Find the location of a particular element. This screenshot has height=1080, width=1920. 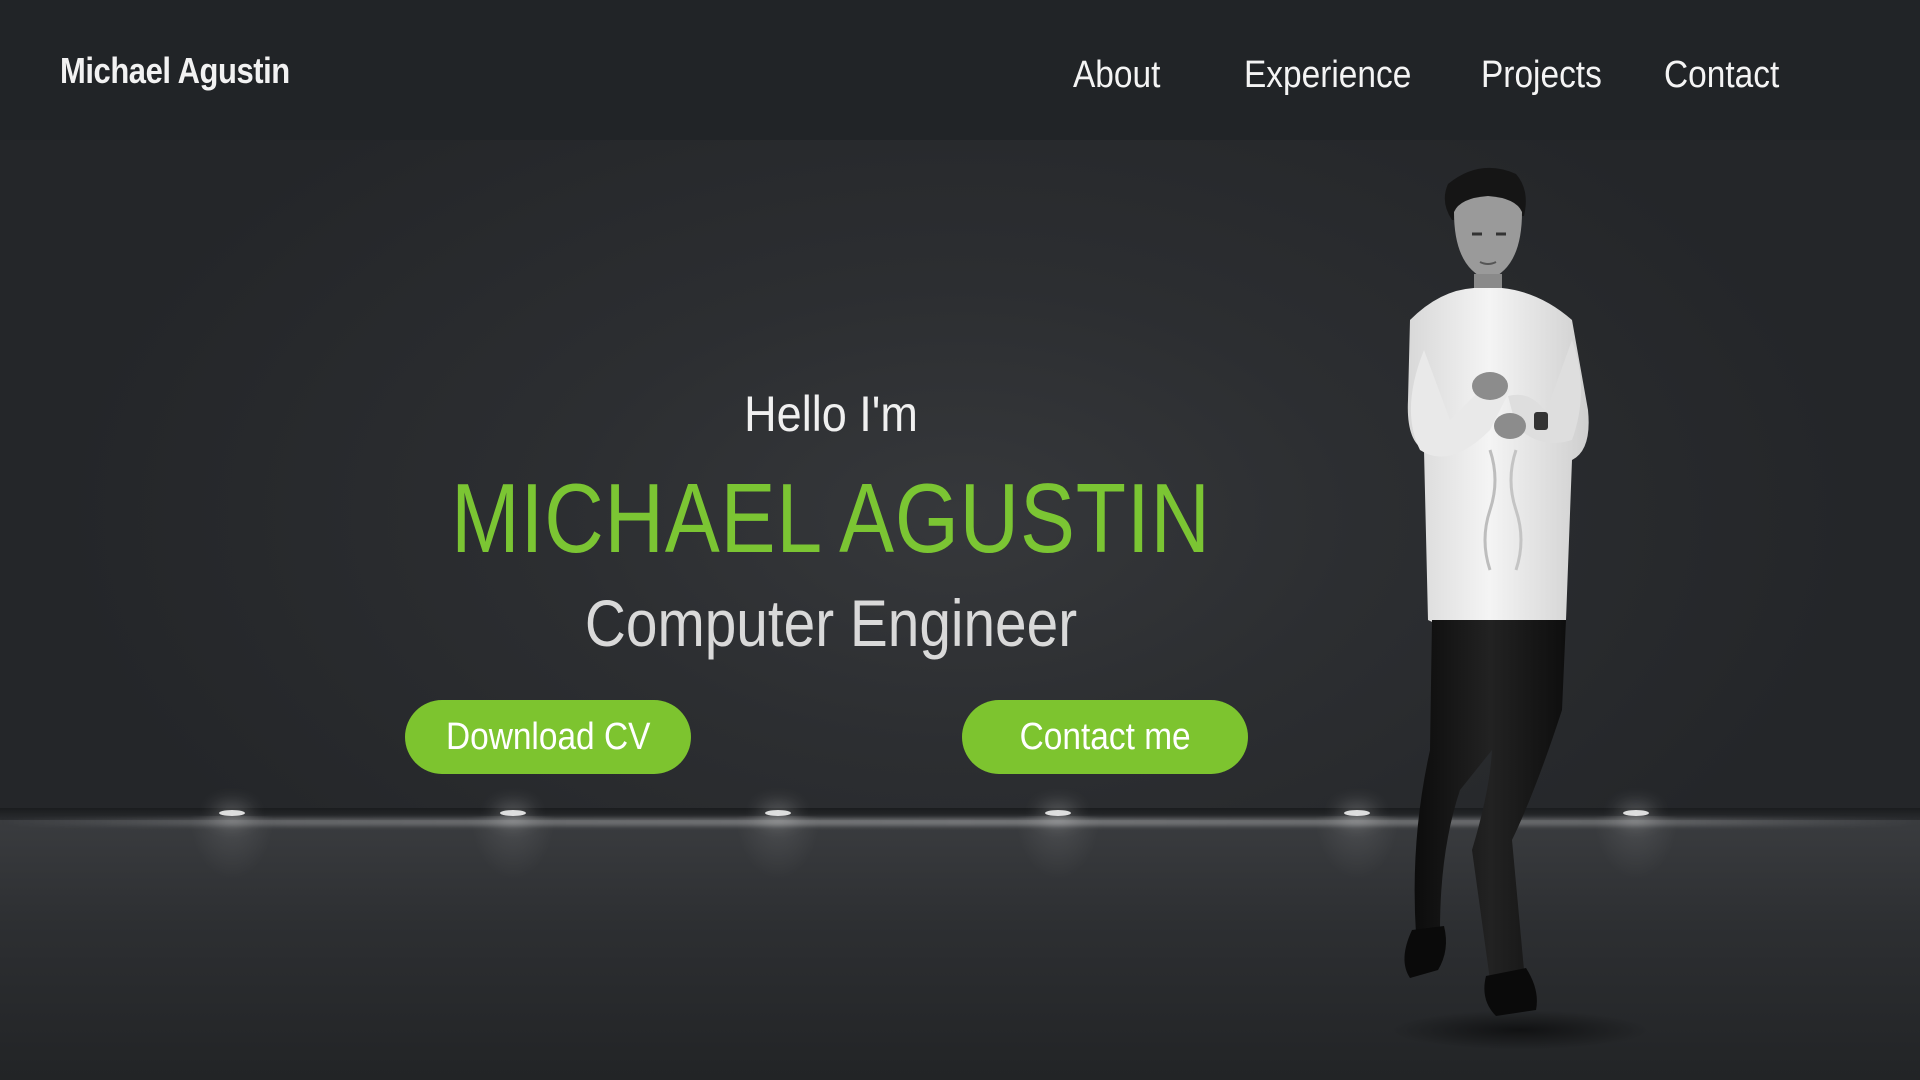

contact-me-button: Contact me is located at coordinates (1105, 737).